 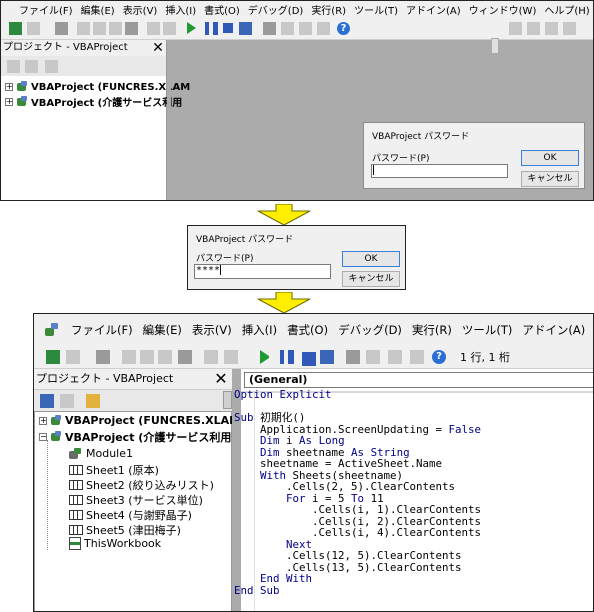 I want to click on vba-project-icon, so click(x=56, y=420).